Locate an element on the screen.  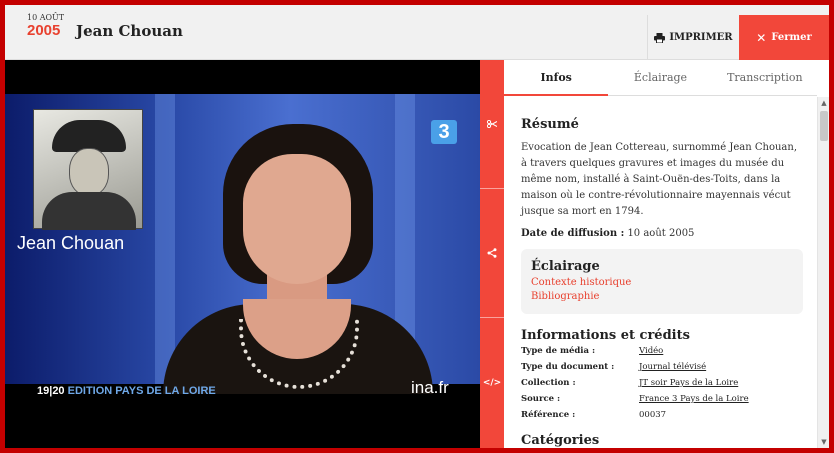
edition-banner: 19|20 EDITION PAYS DE LA LOIRE is located at coordinates (126, 391).